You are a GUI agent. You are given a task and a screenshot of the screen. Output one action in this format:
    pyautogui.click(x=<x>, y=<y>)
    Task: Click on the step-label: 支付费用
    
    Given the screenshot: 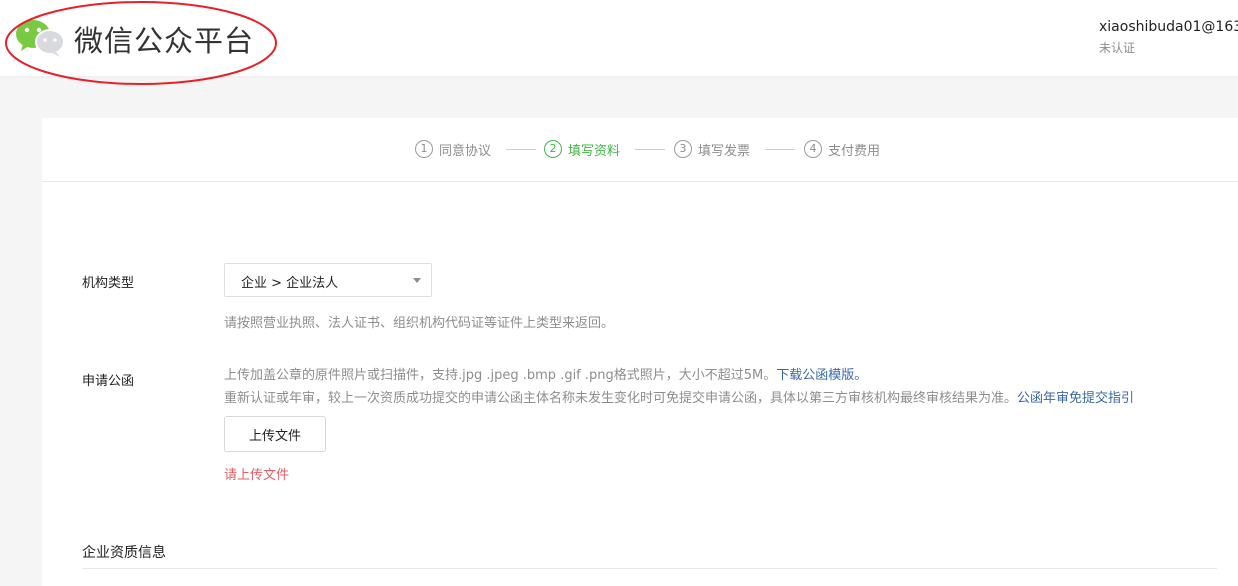 What is the action you would take?
    pyautogui.click(x=854, y=151)
    